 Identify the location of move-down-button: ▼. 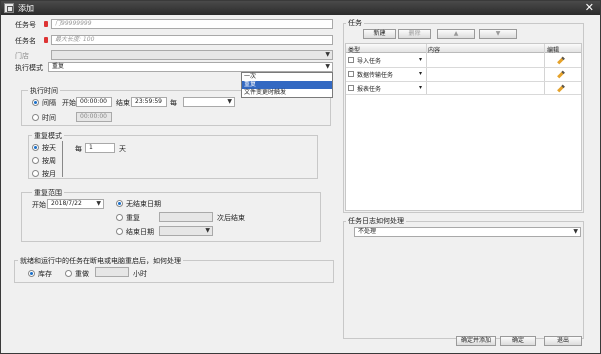
(498, 34).